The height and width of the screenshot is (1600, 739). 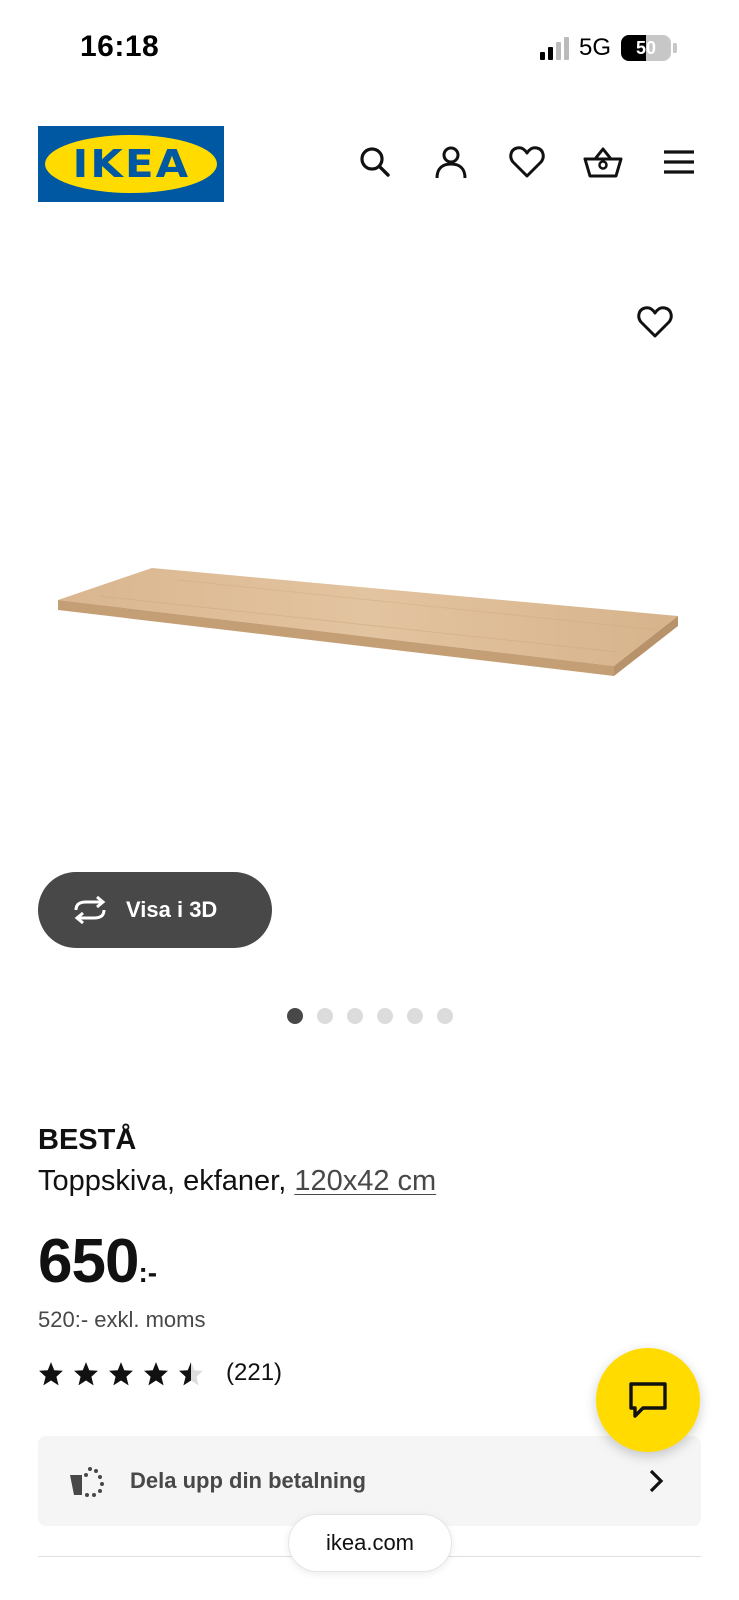 I want to click on network-label: 5G, so click(x=594, y=47).